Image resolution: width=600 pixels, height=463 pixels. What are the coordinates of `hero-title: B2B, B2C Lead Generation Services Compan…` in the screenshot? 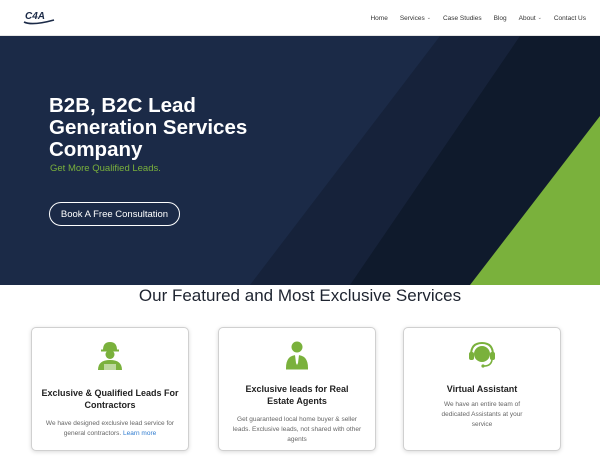 It's located at (148, 127).